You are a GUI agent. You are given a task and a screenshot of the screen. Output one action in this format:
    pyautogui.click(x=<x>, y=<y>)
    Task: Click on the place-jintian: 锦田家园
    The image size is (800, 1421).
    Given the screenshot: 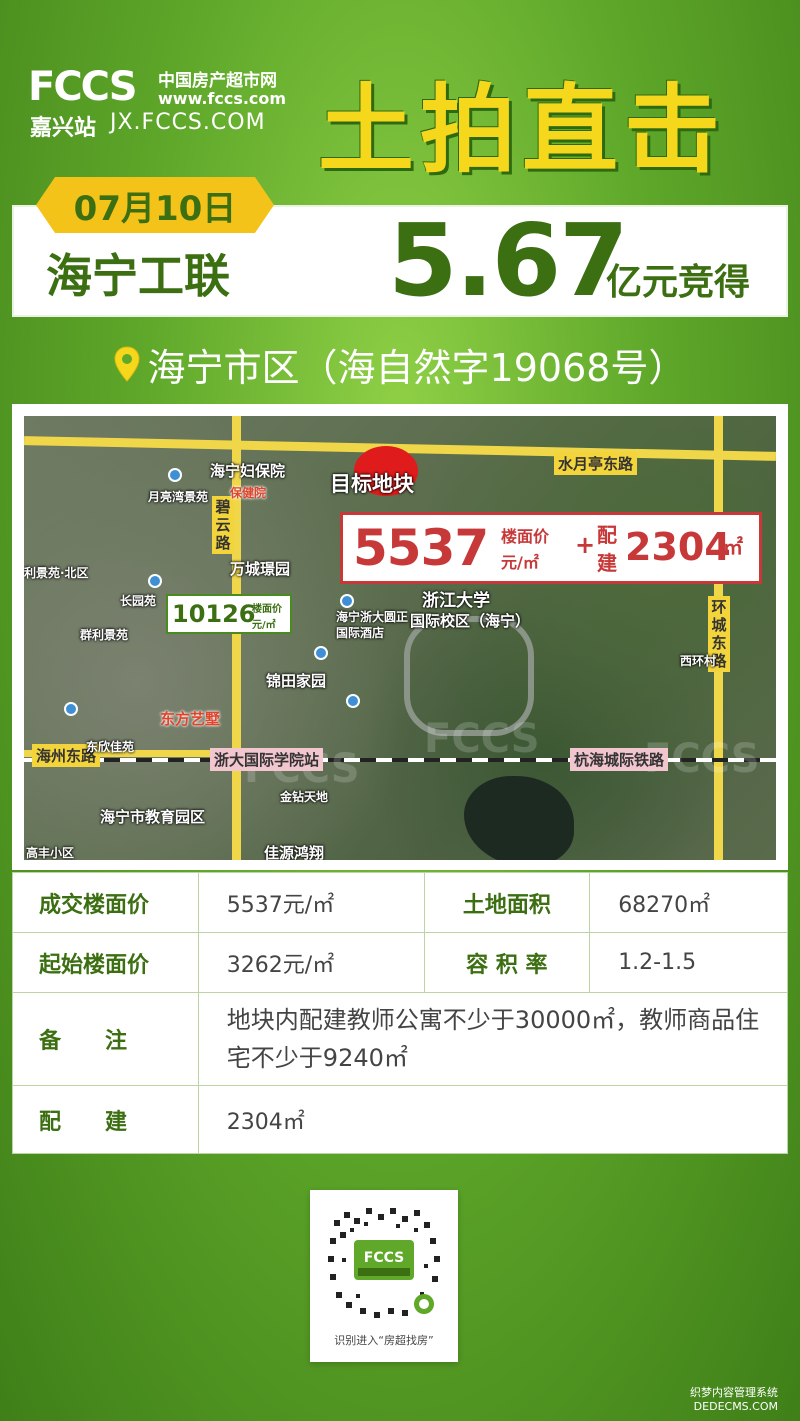 What is the action you would take?
    pyautogui.click(x=296, y=681)
    